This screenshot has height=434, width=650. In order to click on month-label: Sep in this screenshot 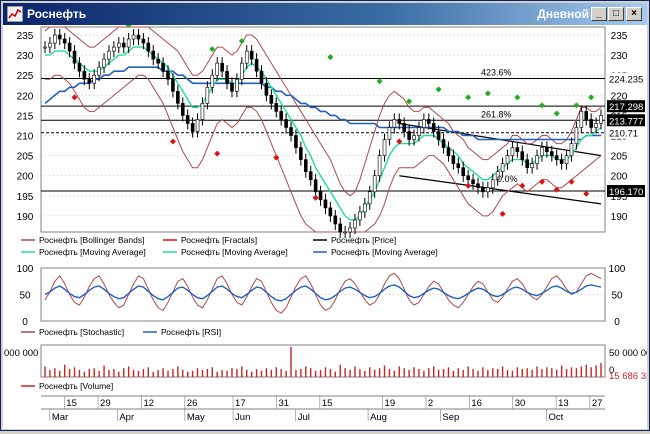, I will do `click(450, 417)`.